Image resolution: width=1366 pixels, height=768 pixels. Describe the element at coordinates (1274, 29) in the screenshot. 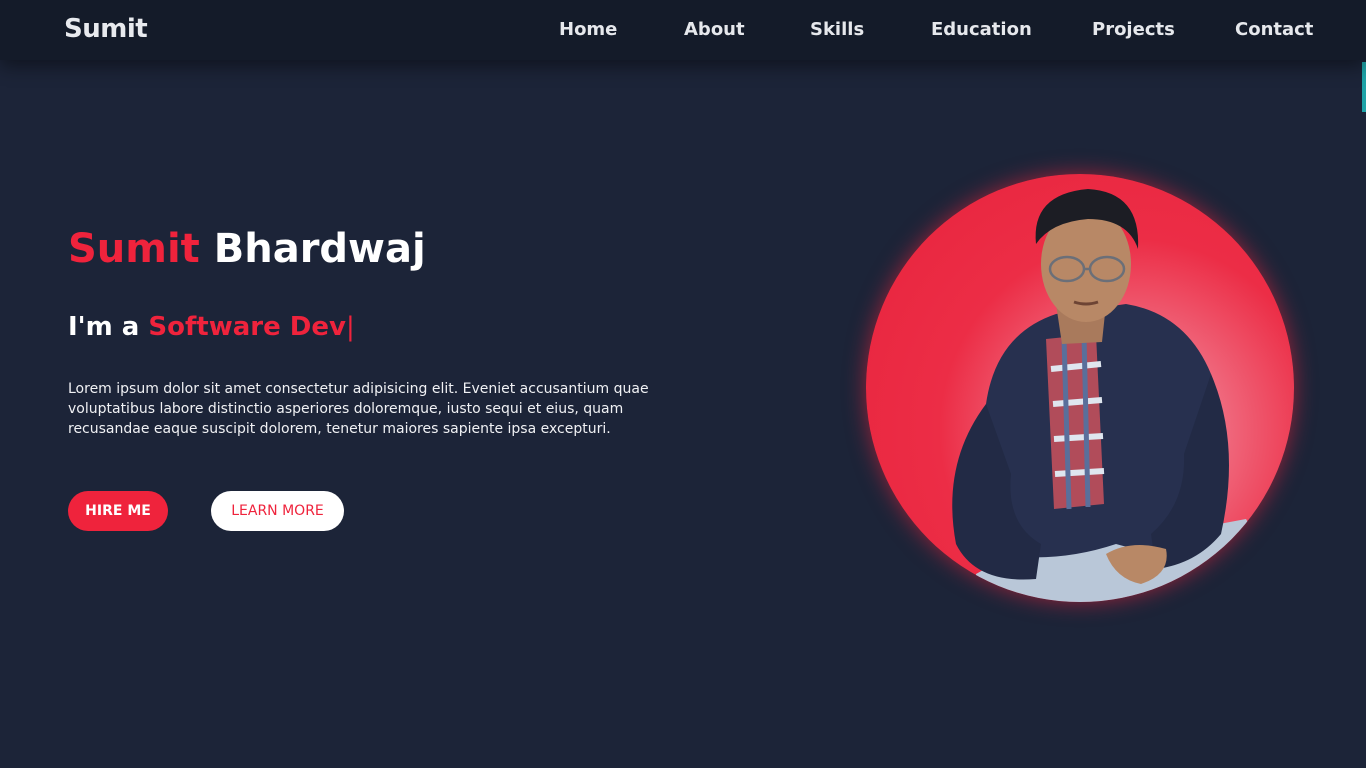

I see `nav-link-contact: Contact` at that location.